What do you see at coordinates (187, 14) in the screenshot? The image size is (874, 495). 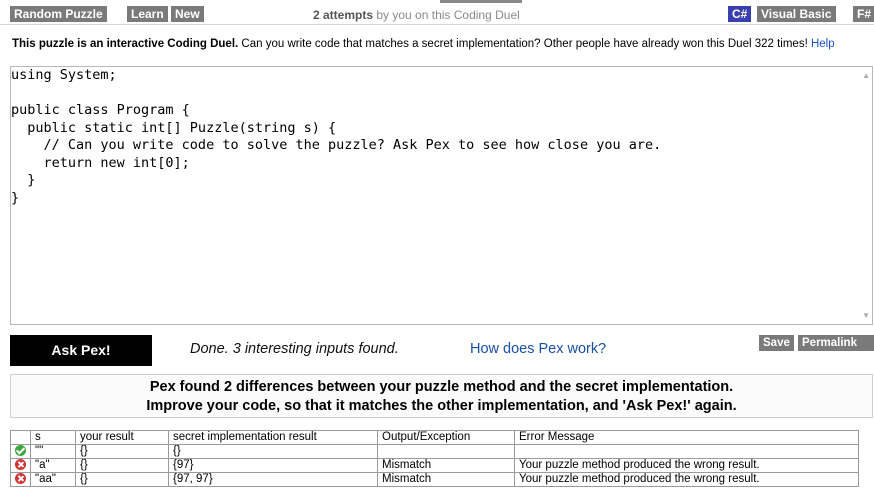 I see `new-button: New` at bounding box center [187, 14].